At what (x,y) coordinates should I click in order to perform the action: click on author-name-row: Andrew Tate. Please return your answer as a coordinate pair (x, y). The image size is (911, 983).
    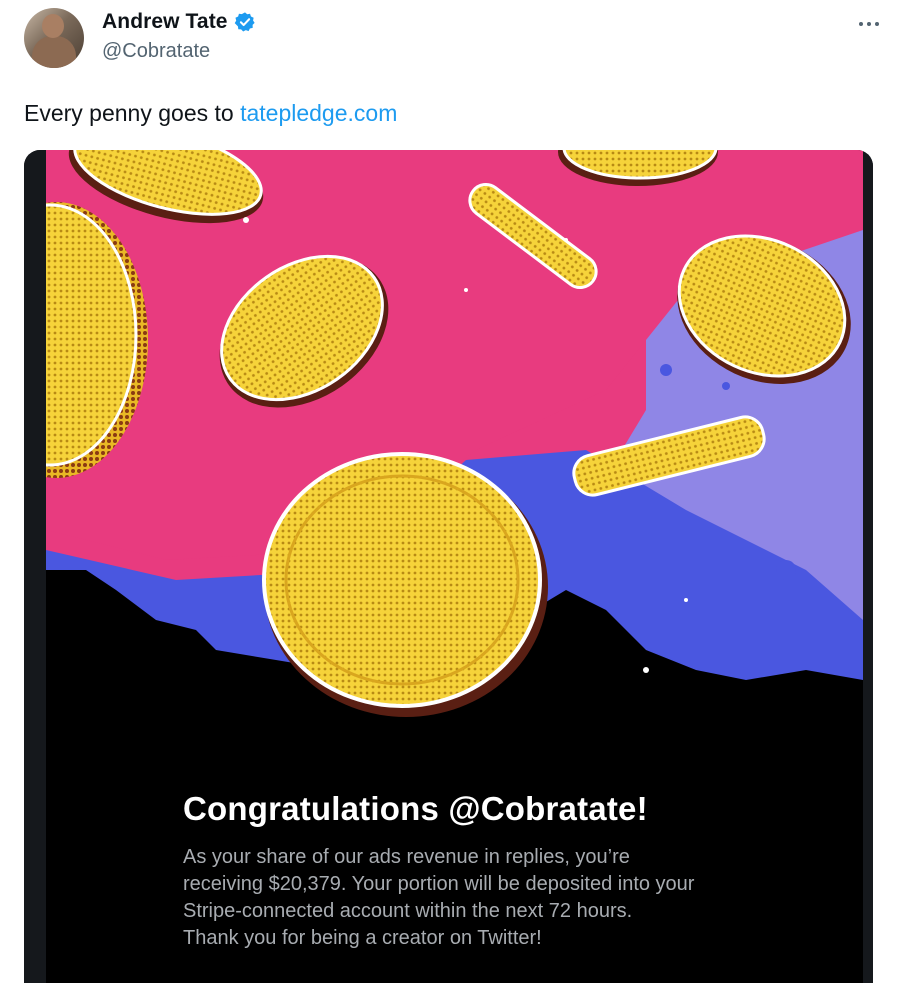
    Looking at the image, I should click on (179, 22).